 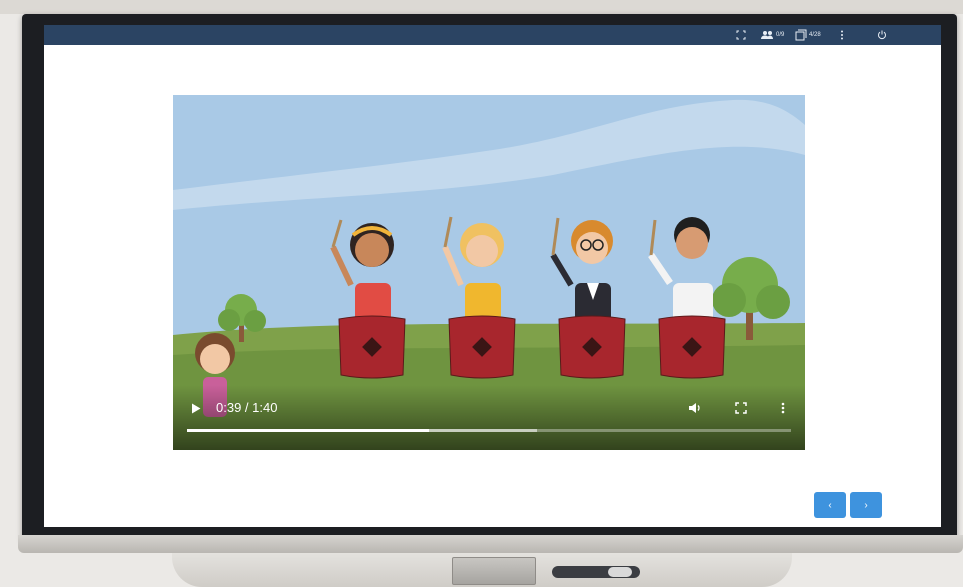 What do you see at coordinates (842, 35) in the screenshot?
I see `more-icon` at bounding box center [842, 35].